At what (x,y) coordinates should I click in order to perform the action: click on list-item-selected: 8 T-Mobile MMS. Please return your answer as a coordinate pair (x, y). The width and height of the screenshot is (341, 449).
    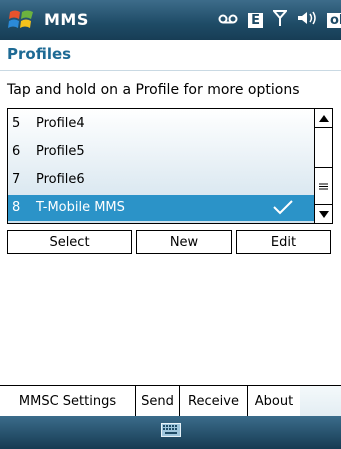
    Looking at the image, I should click on (161, 208).